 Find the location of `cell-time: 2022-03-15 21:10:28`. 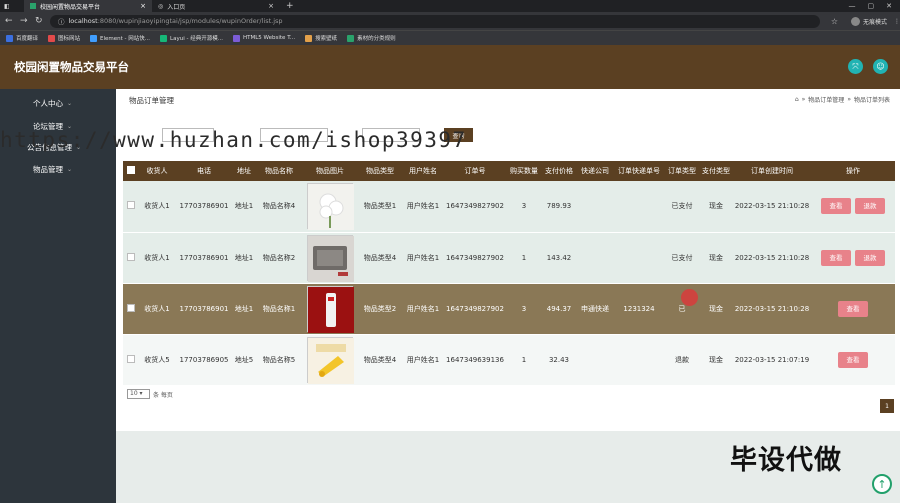

cell-time: 2022-03-15 21:10:28 is located at coordinates (772, 309).